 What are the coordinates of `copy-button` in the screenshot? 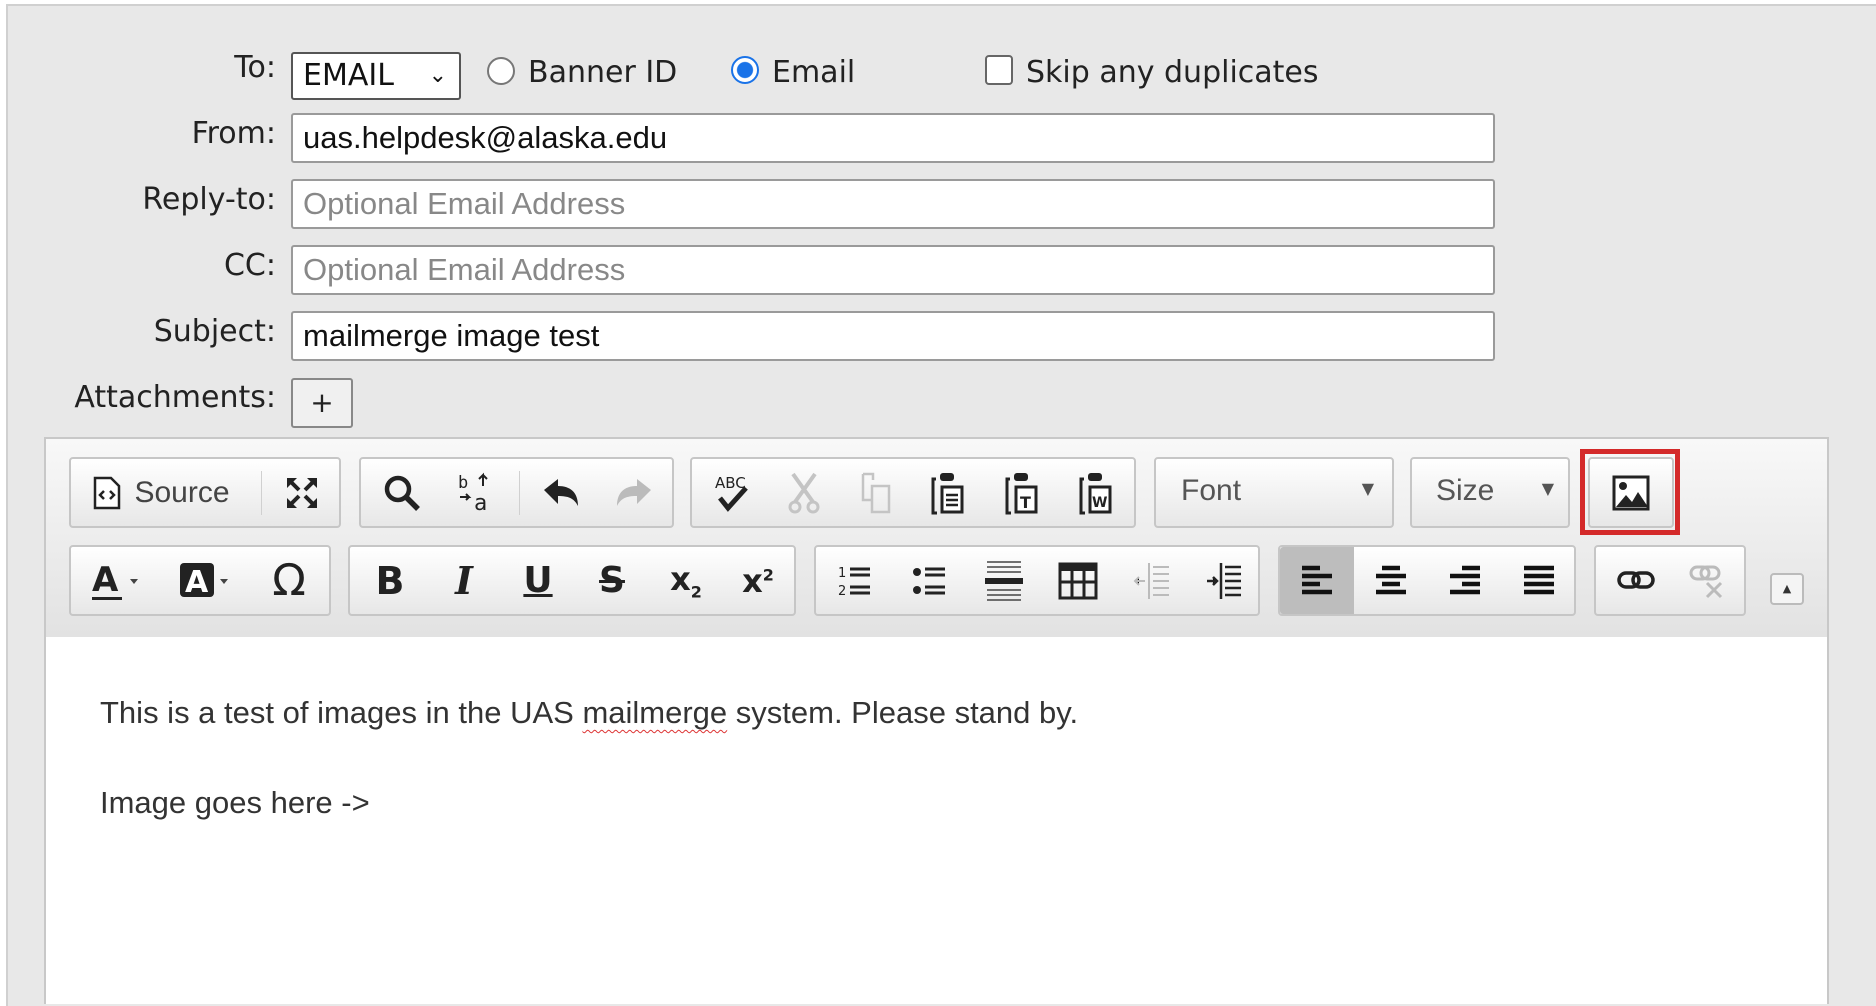 It's located at (876, 492).